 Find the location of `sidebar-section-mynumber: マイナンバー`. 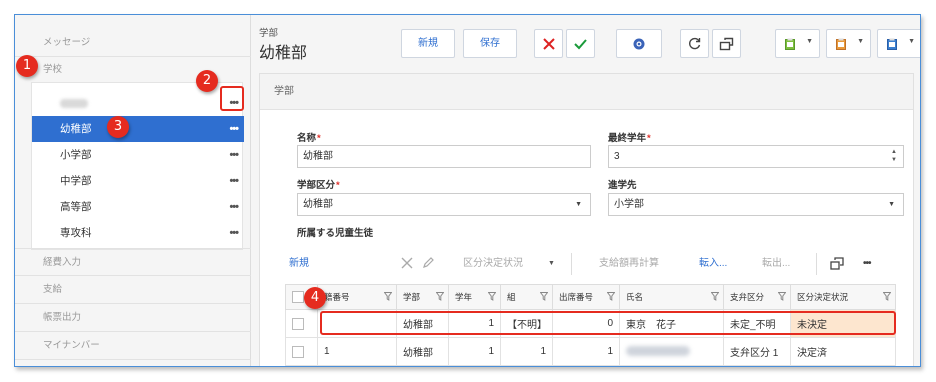

sidebar-section-mynumber: マイナンバー is located at coordinates (133, 346).